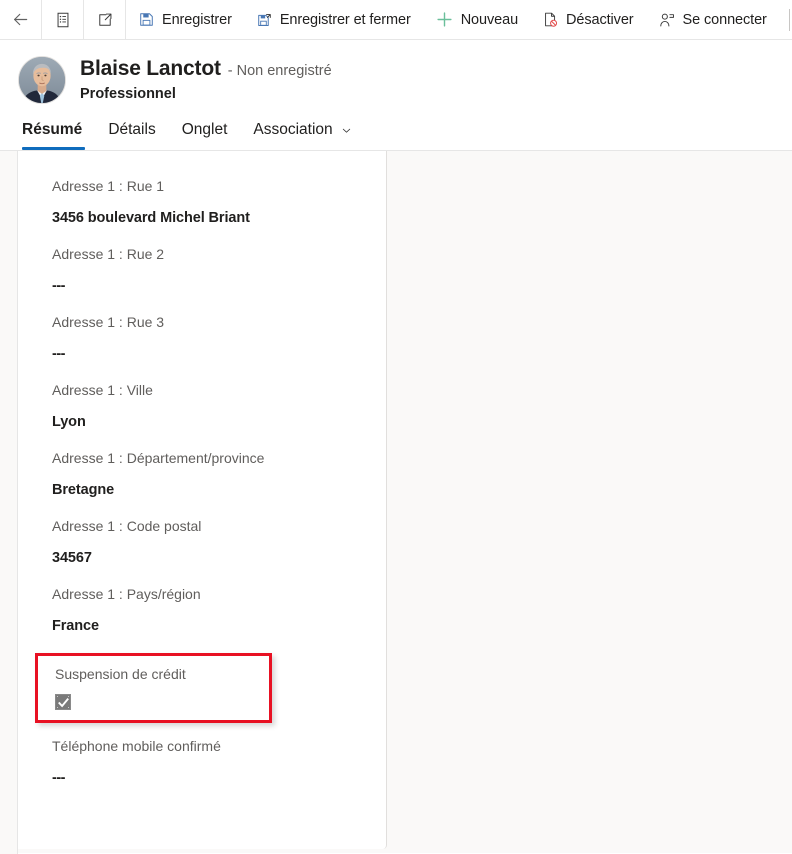  I want to click on field-adresse-ville: Adresse 1 : Ville Lyon, so click(219, 406).